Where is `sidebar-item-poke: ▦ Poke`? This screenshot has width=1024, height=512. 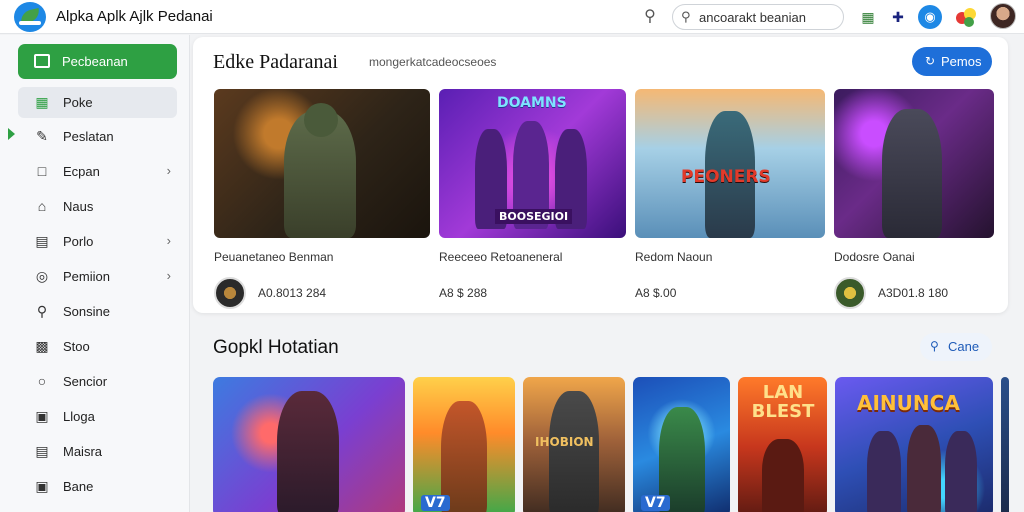 sidebar-item-poke: ▦ Poke is located at coordinates (97, 102).